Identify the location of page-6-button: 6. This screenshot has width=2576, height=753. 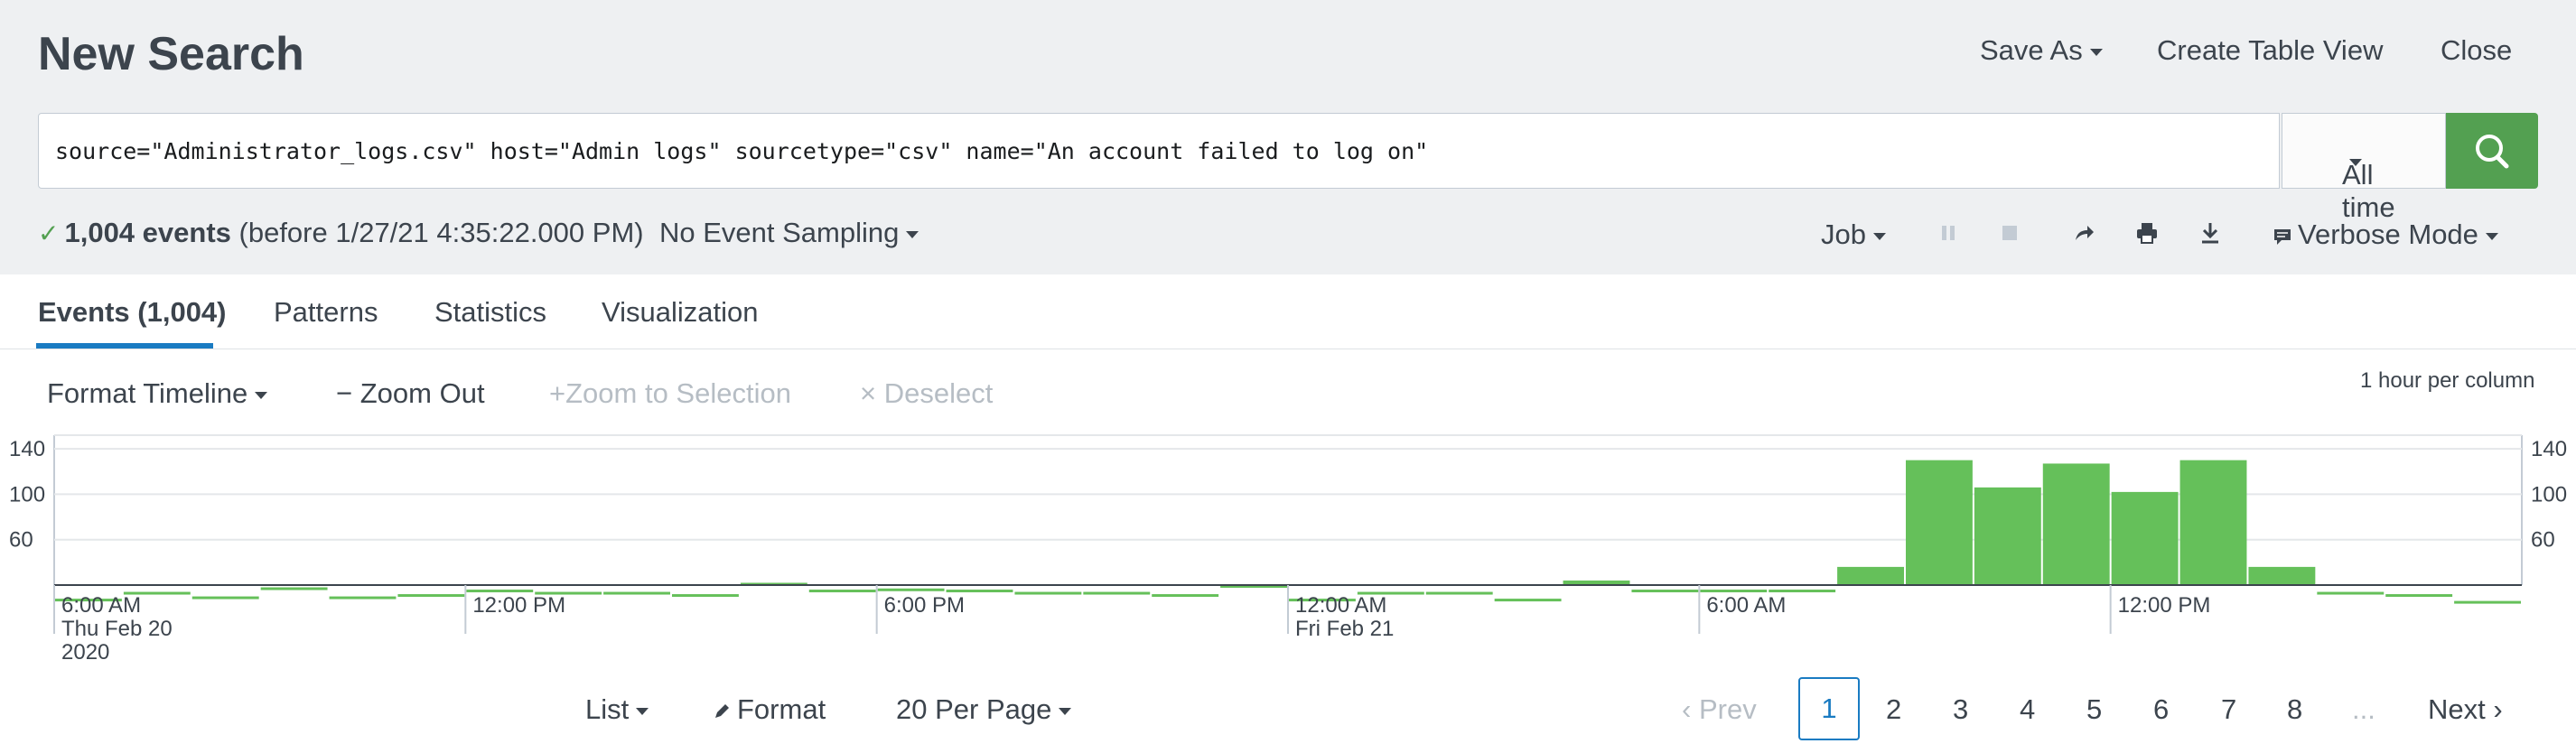
(2161, 709).